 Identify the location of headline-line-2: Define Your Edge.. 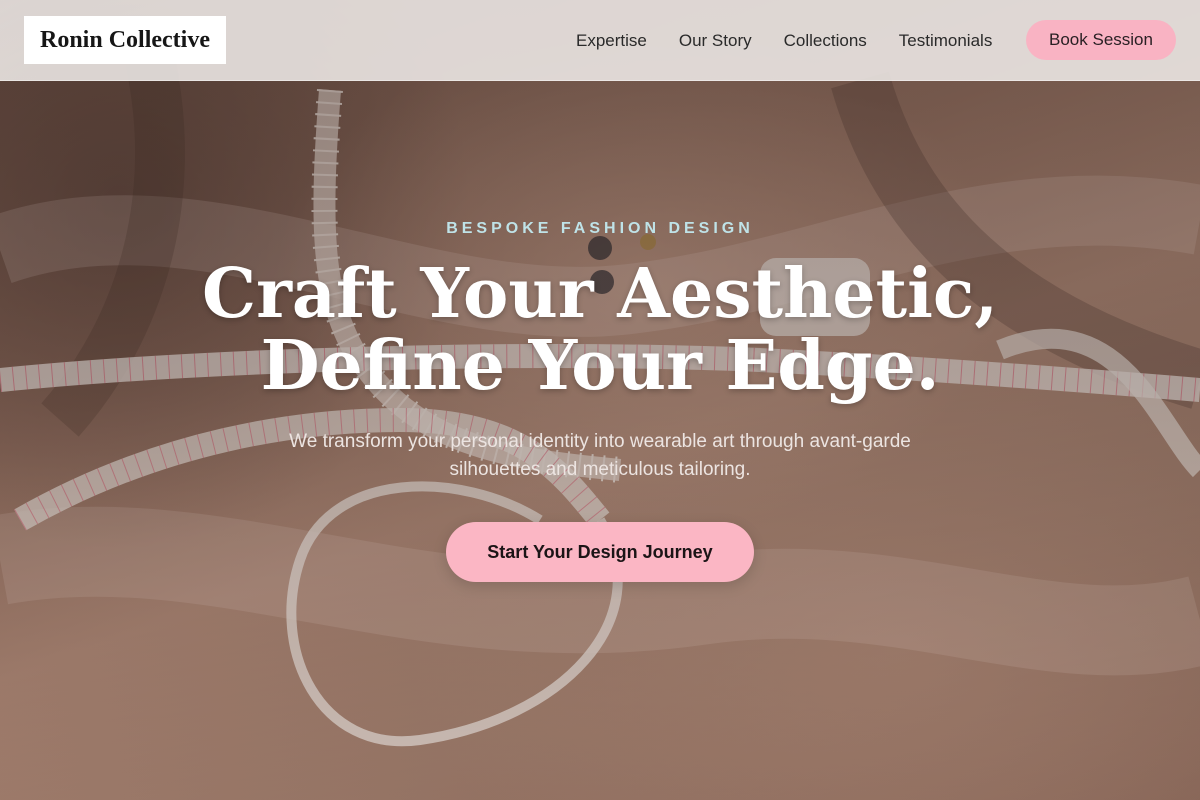
(600, 366).